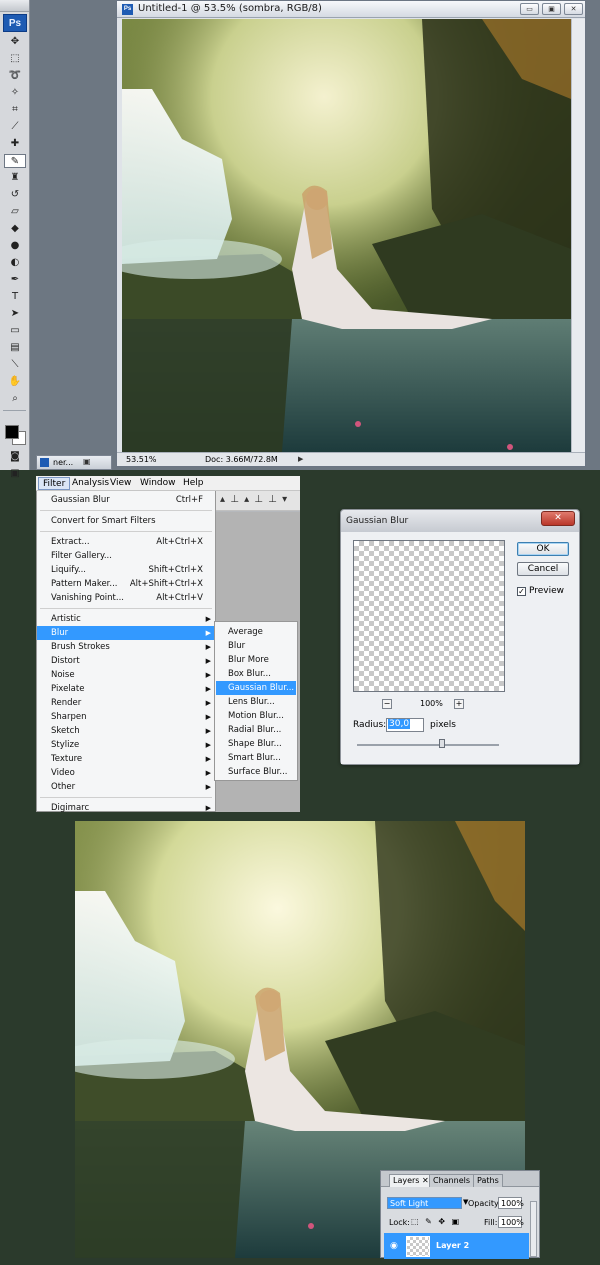 Image resolution: width=600 pixels, height=1265 pixels. What do you see at coordinates (15, 348) in the screenshot?
I see `notes-tool-icon: ▤` at bounding box center [15, 348].